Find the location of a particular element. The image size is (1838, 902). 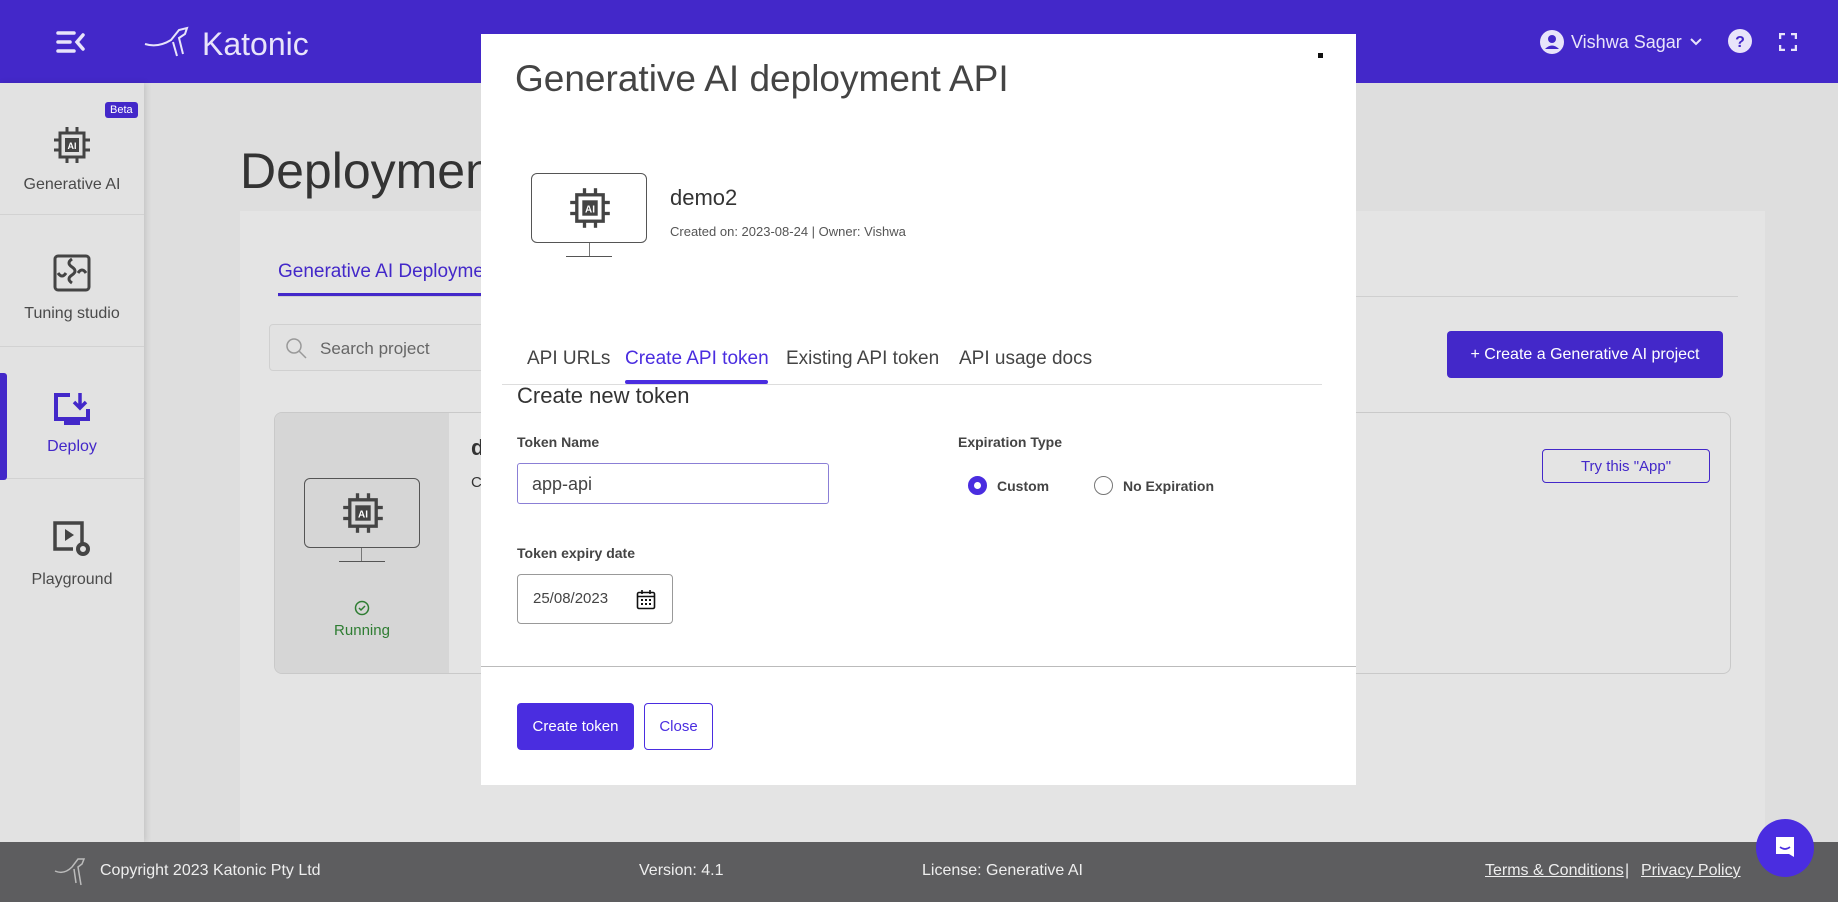

sidebar-item-deploy: Deploy is located at coordinates (72, 413).